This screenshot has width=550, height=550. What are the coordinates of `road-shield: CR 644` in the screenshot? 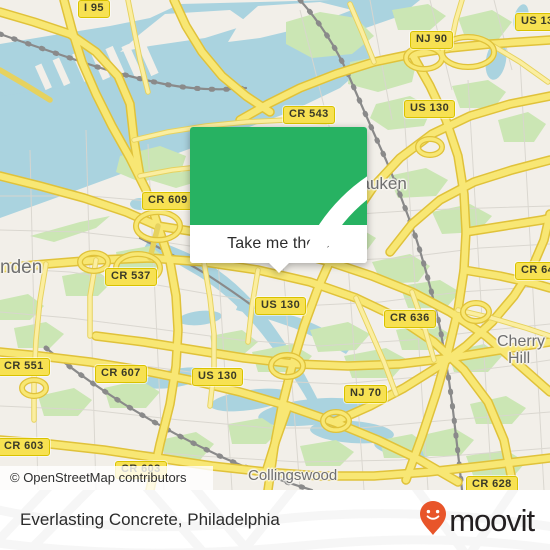 It's located at (532, 271).